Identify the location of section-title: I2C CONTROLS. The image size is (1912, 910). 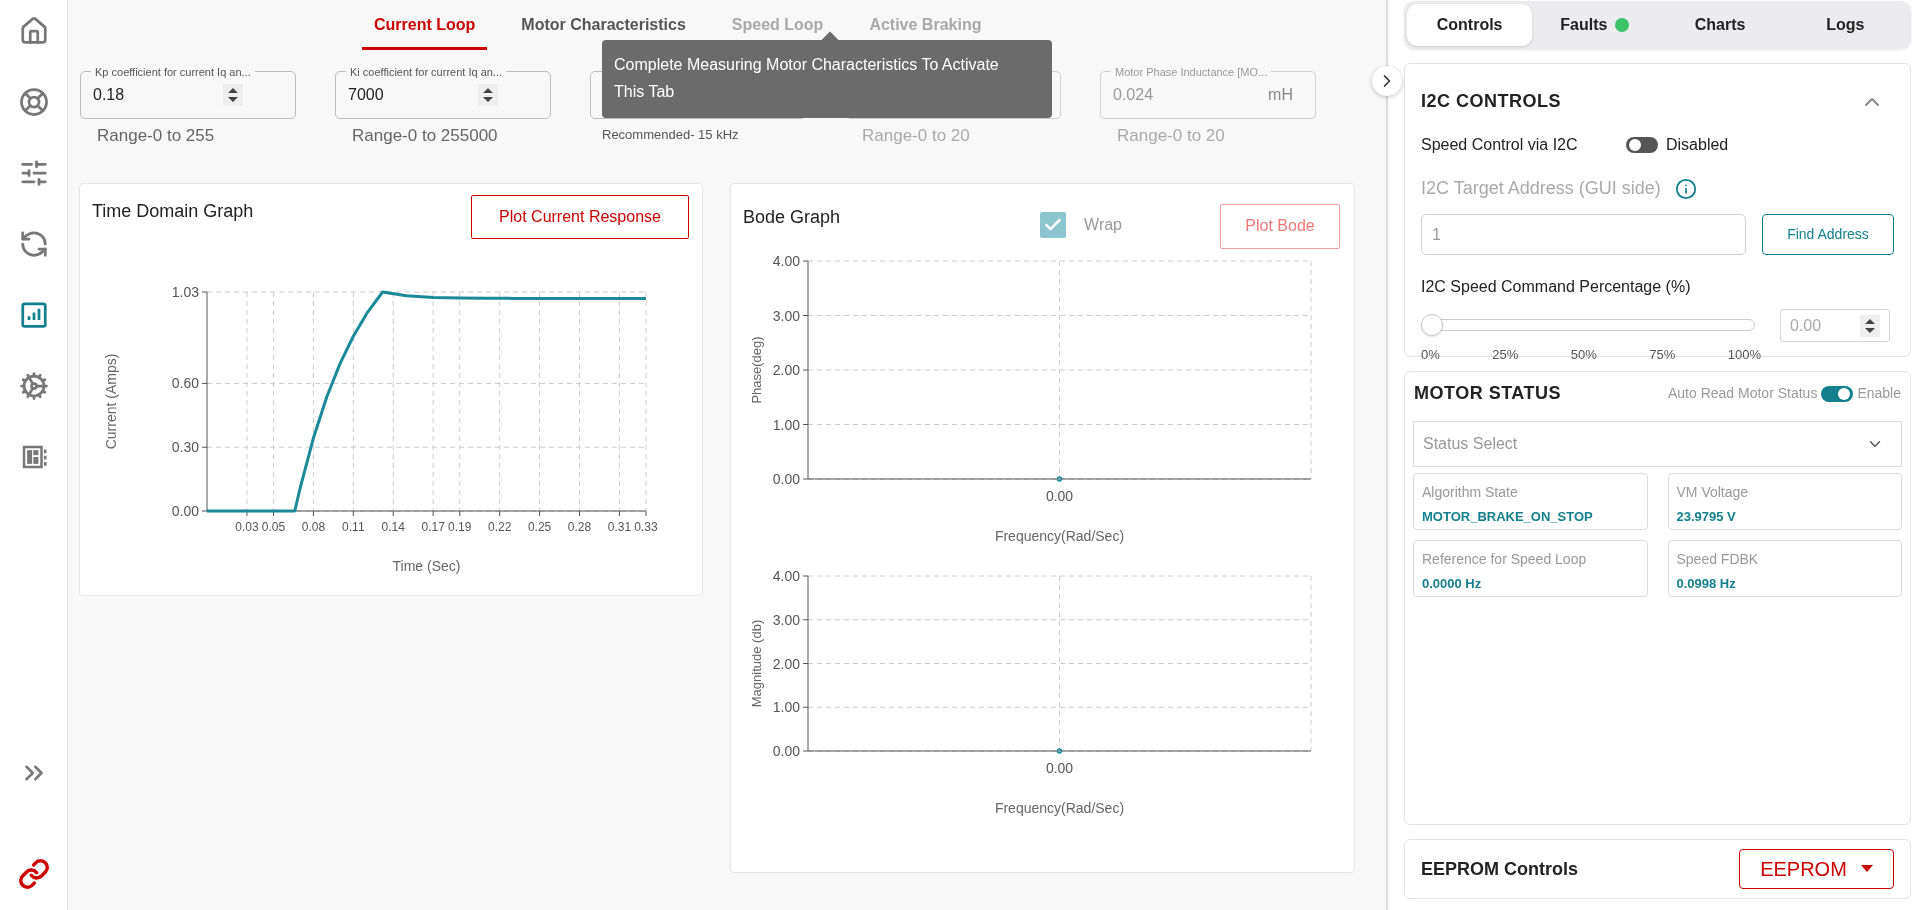
(1491, 101).